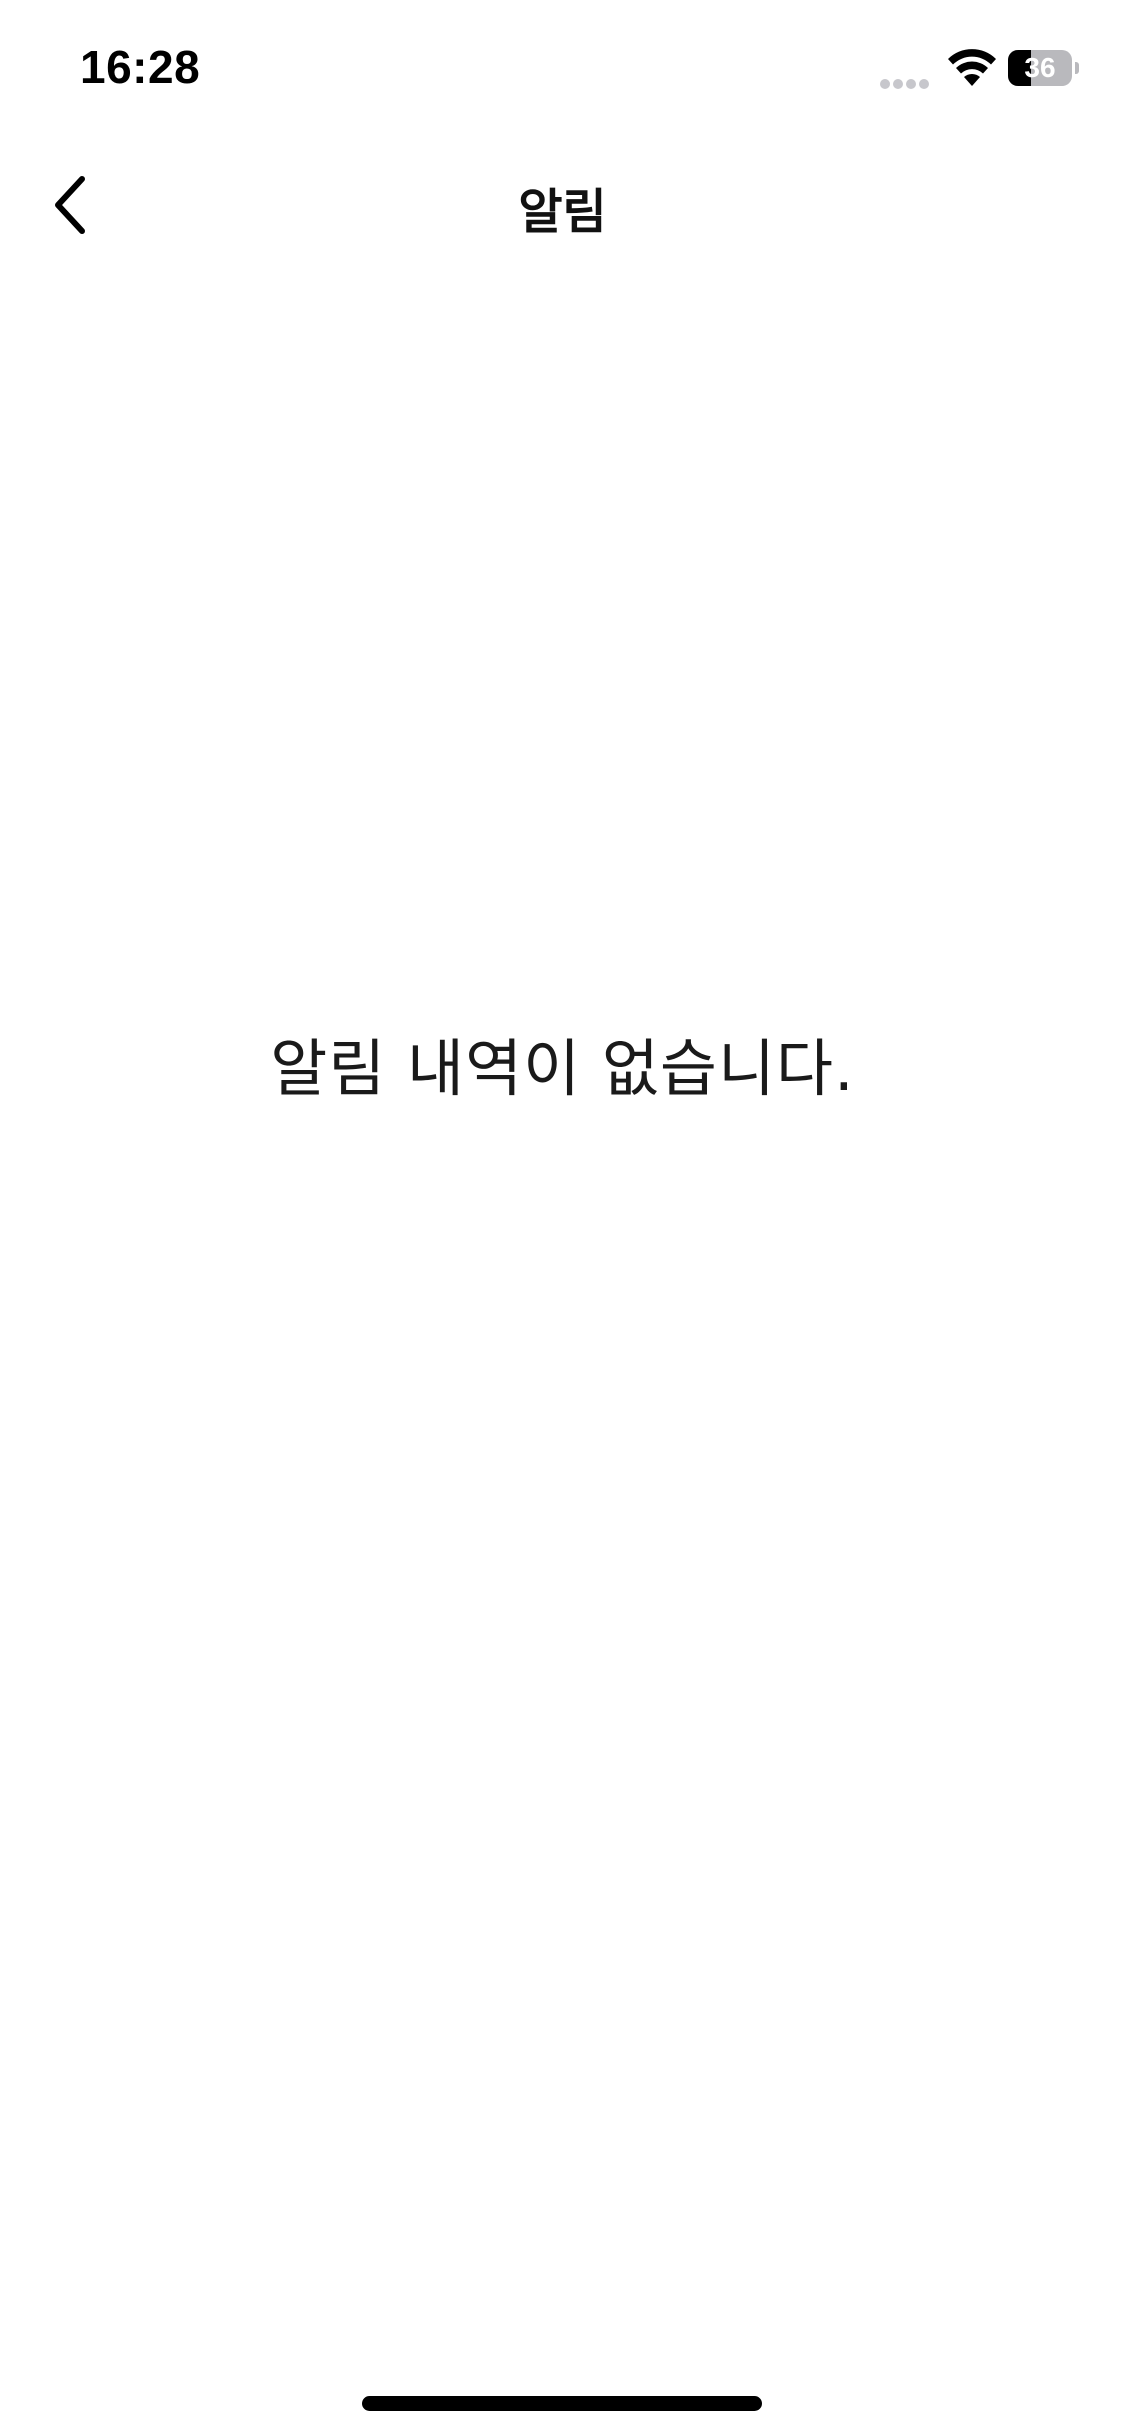  I want to click on home-indicator, so click(562, 2403).